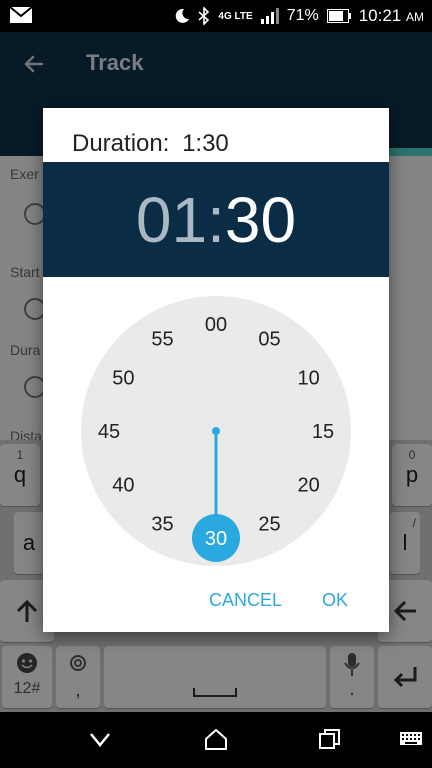 The height and width of the screenshot is (768, 432). I want to click on clock-minute-45: 45, so click(109, 432).